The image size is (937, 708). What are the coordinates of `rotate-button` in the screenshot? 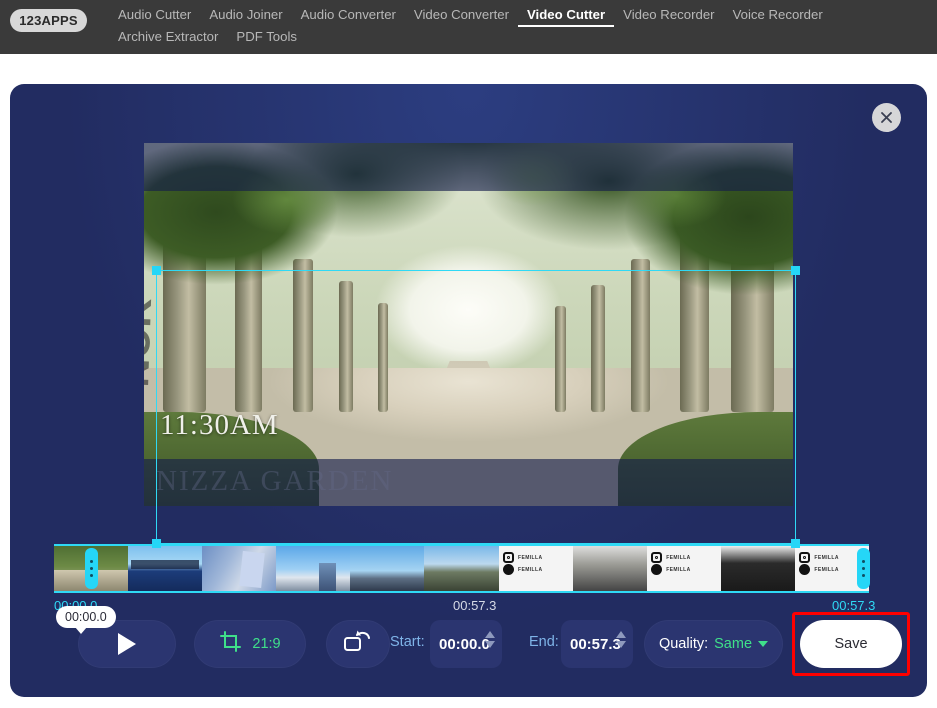 It's located at (358, 644).